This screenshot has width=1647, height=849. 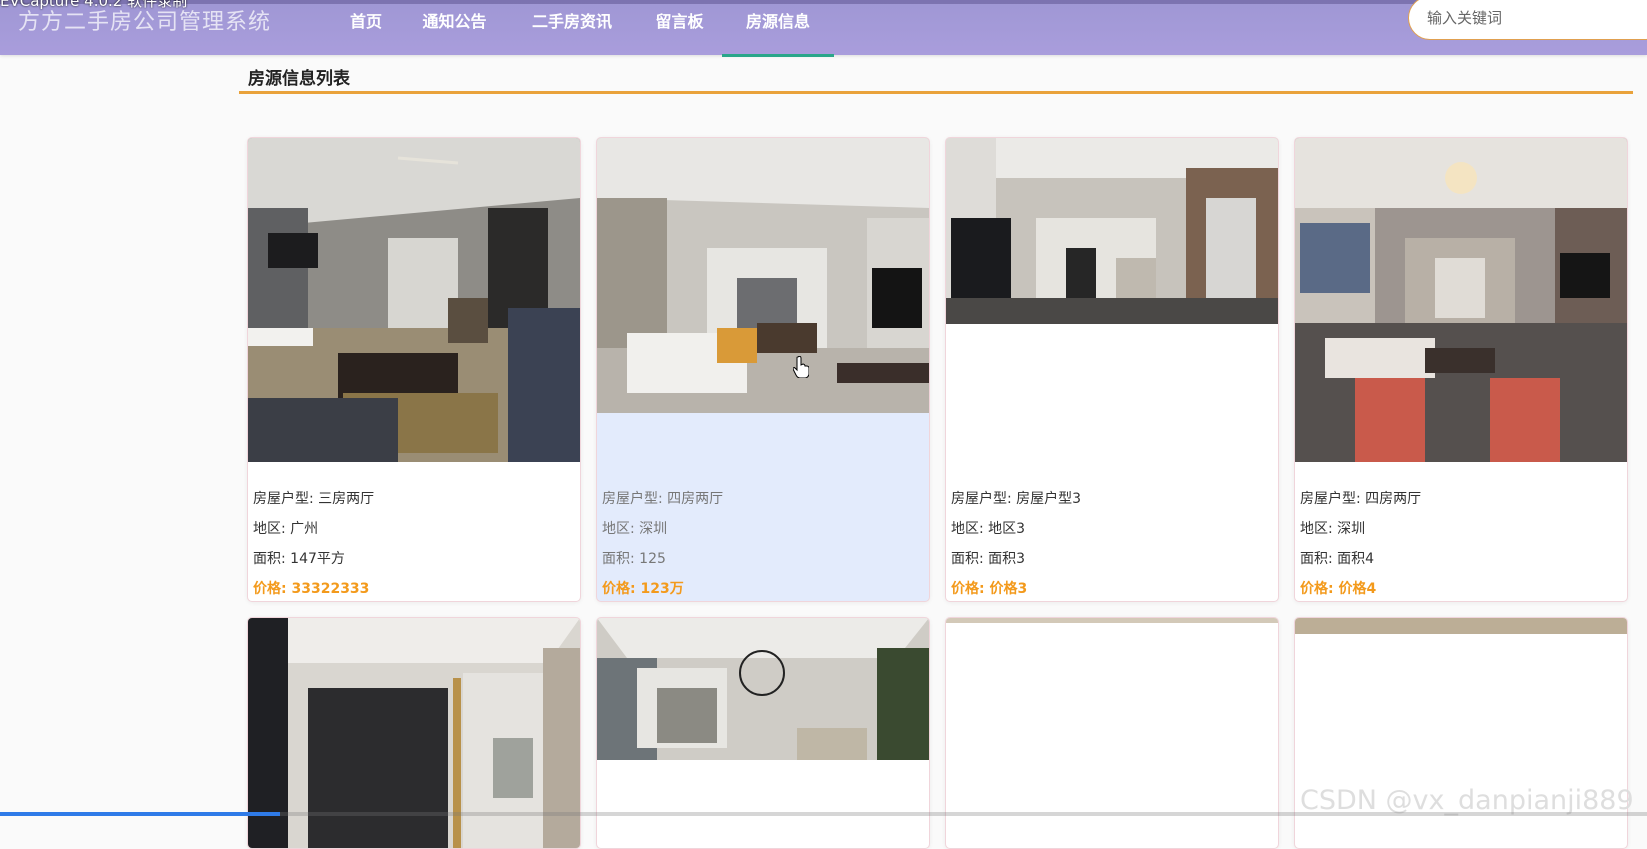 What do you see at coordinates (1527, 20) in the screenshot?
I see `search-input` at bounding box center [1527, 20].